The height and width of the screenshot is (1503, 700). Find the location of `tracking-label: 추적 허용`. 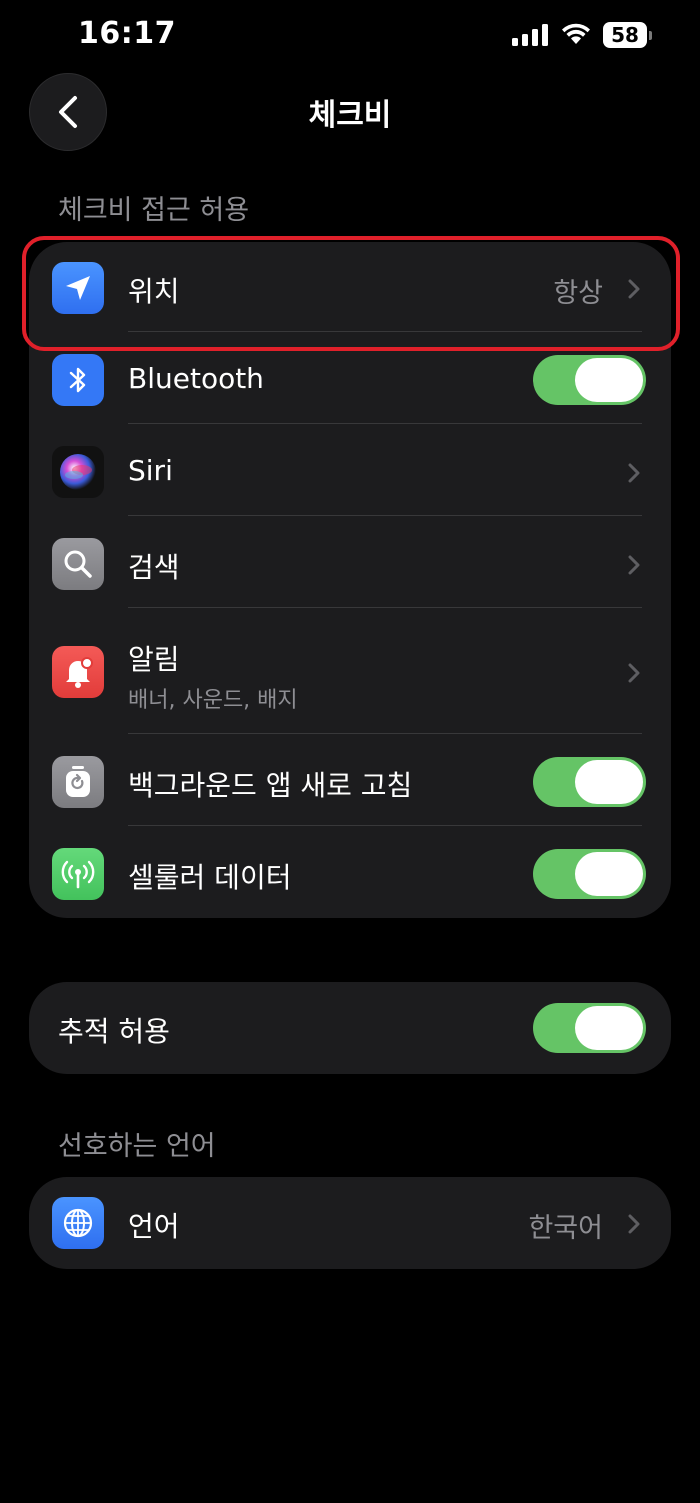

tracking-label: 추적 허용 is located at coordinates (114, 1031).